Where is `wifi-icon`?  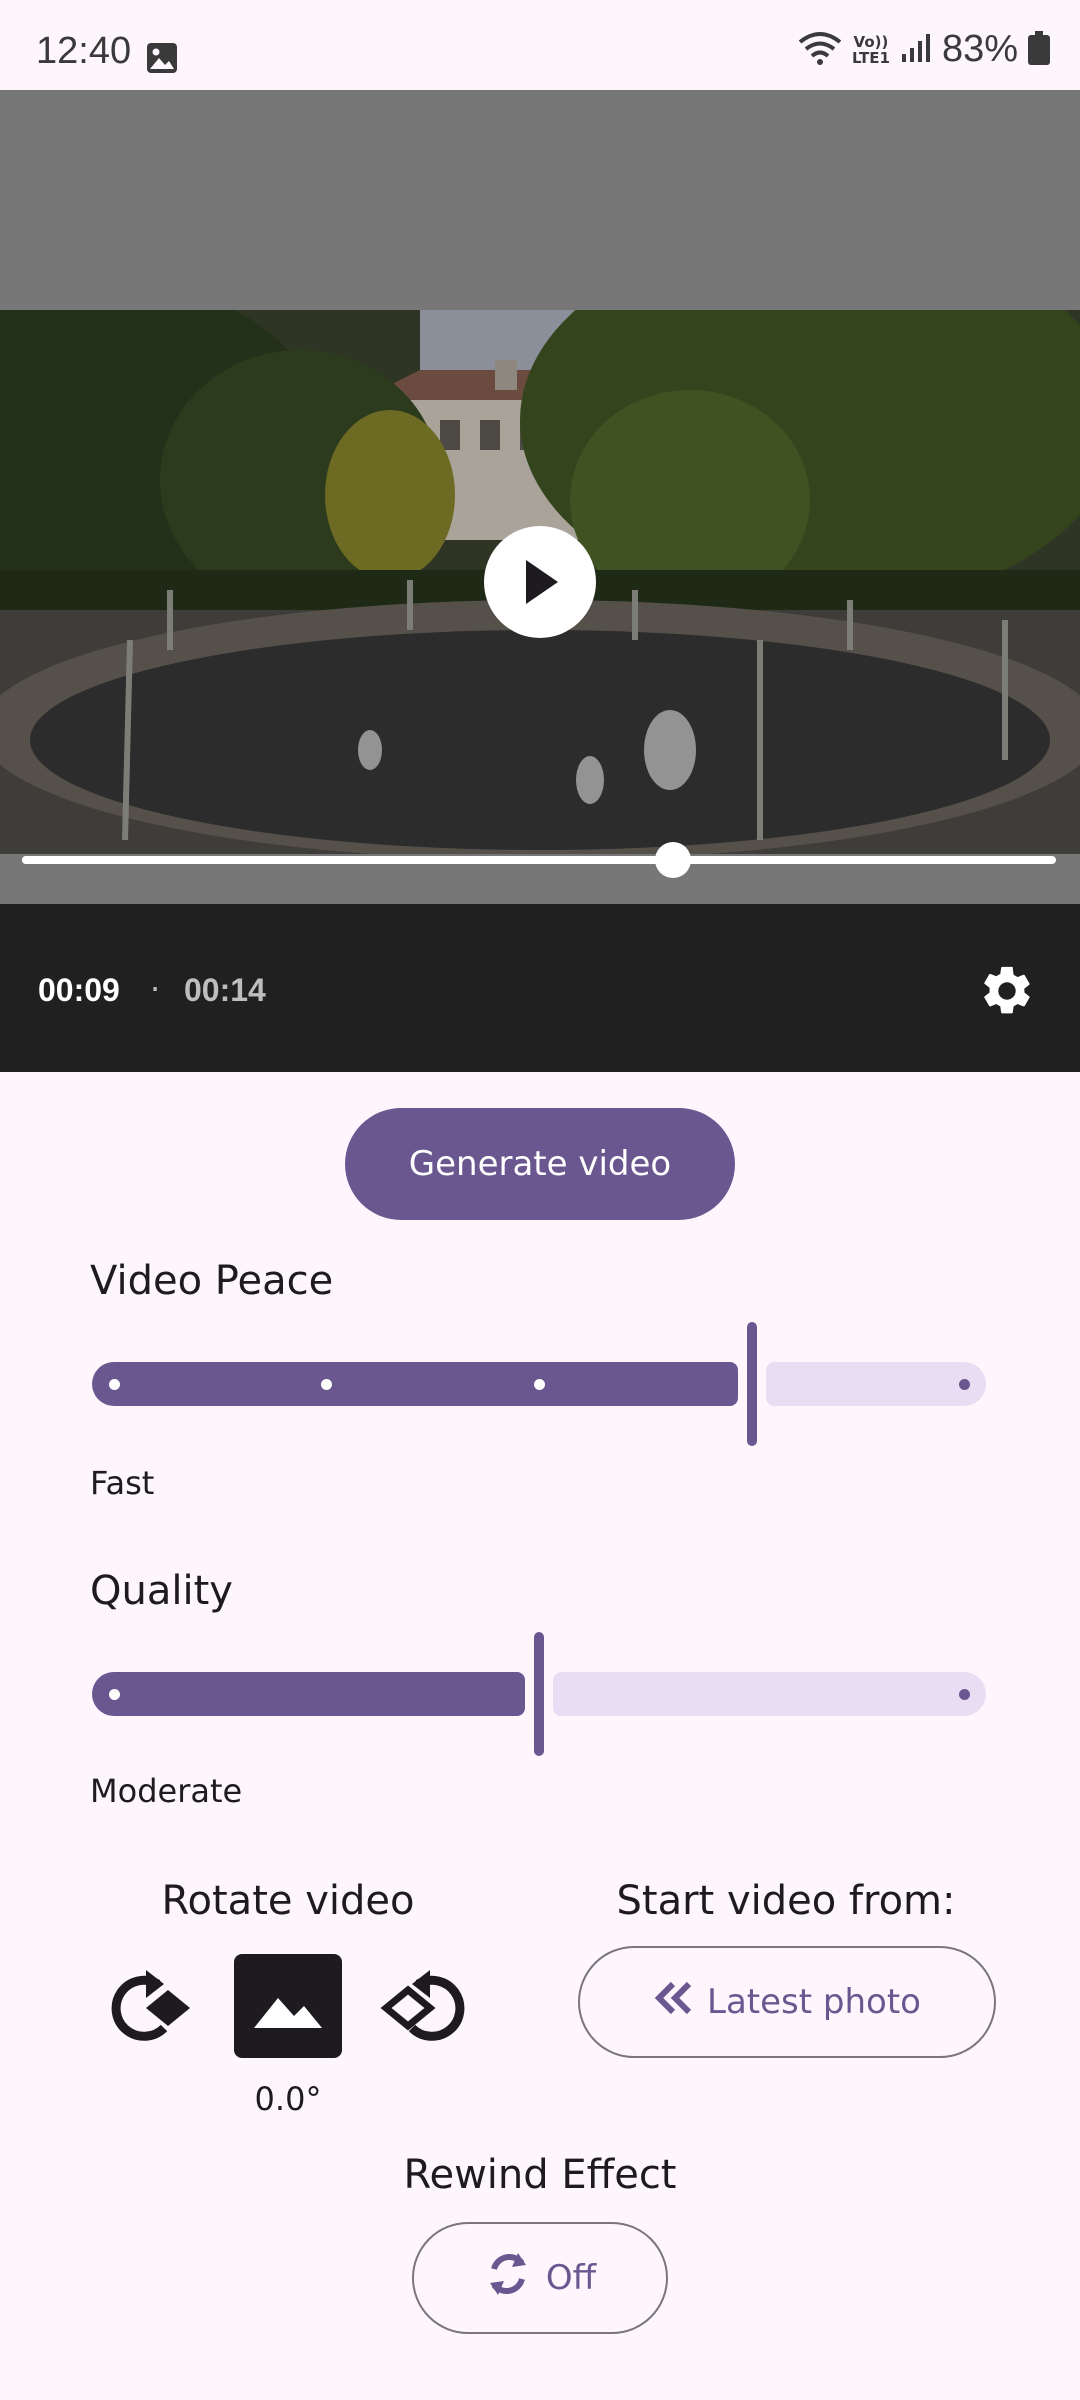 wifi-icon is located at coordinates (820, 50).